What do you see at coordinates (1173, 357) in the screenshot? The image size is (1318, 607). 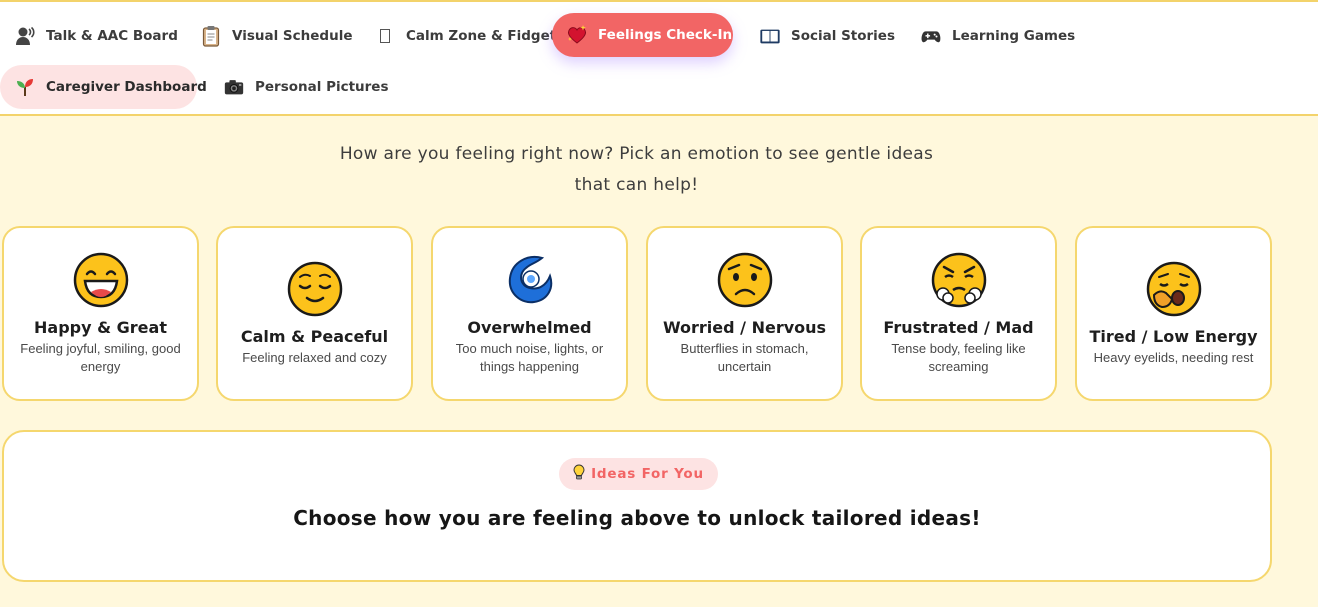 I see `emotion-description: Heavy eyelids, needing rest` at bounding box center [1173, 357].